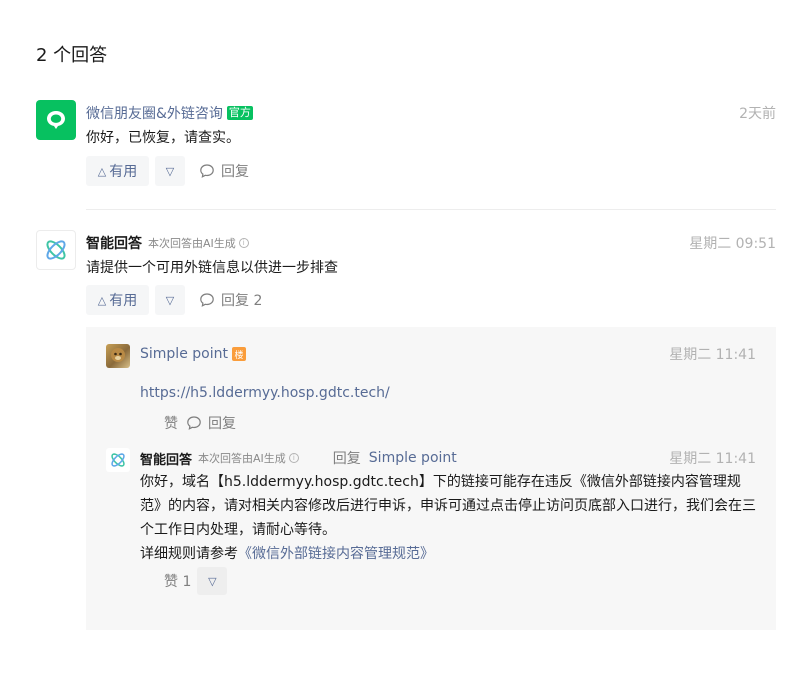  I want to click on wechat-avatar-icon, so click(56, 120).